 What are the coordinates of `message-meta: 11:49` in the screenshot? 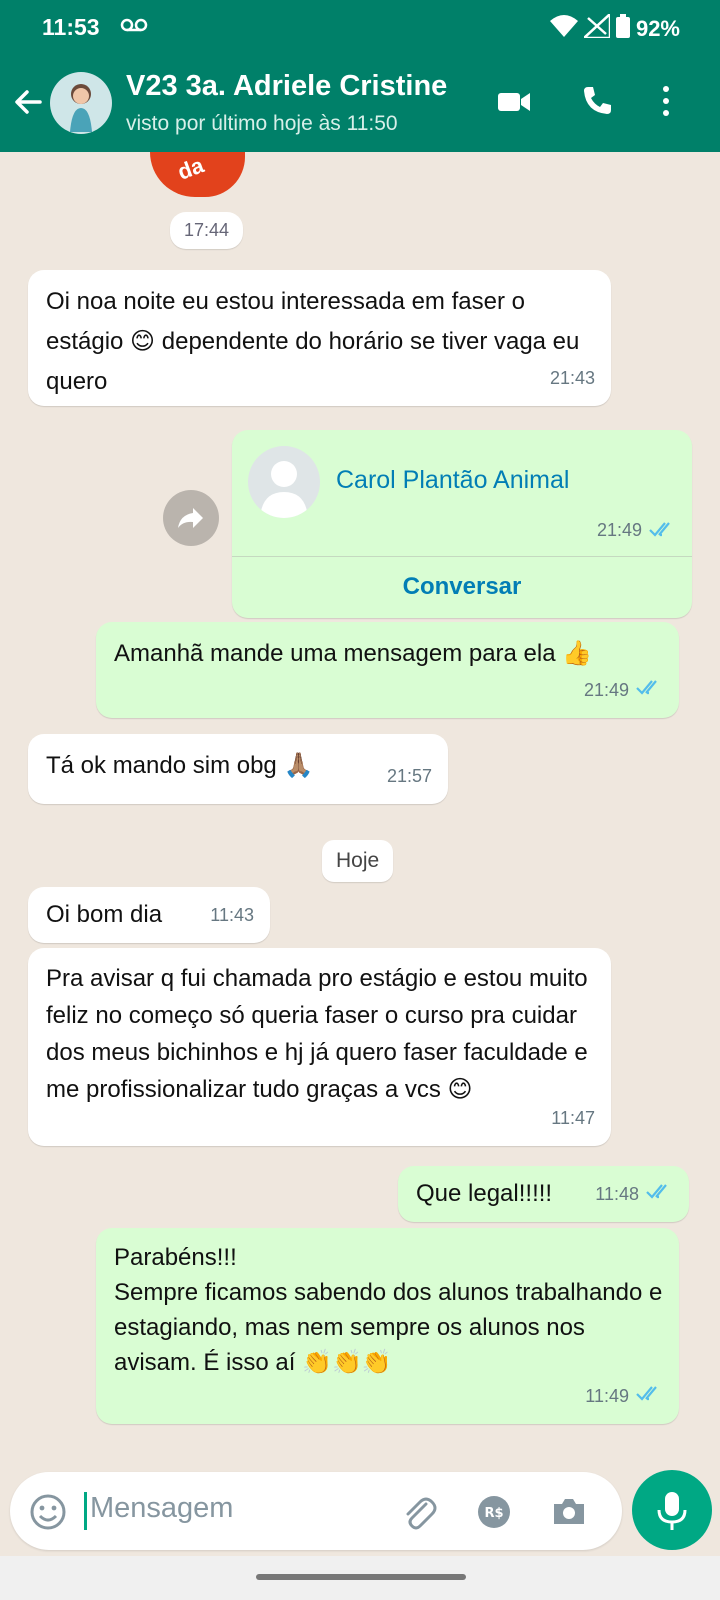 It's located at (624, 1396).